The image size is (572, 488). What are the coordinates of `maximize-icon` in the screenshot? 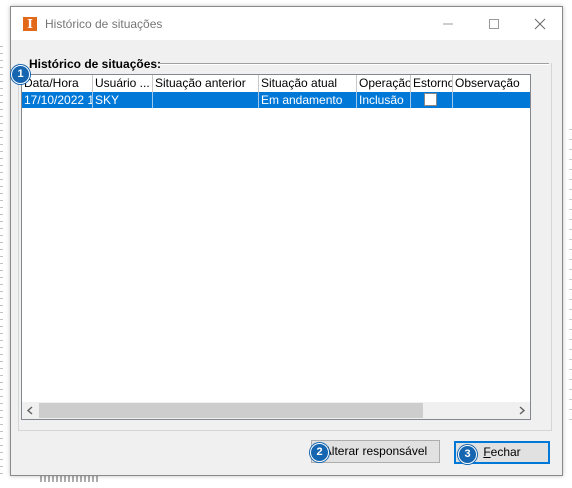 It's located at (494, 24).